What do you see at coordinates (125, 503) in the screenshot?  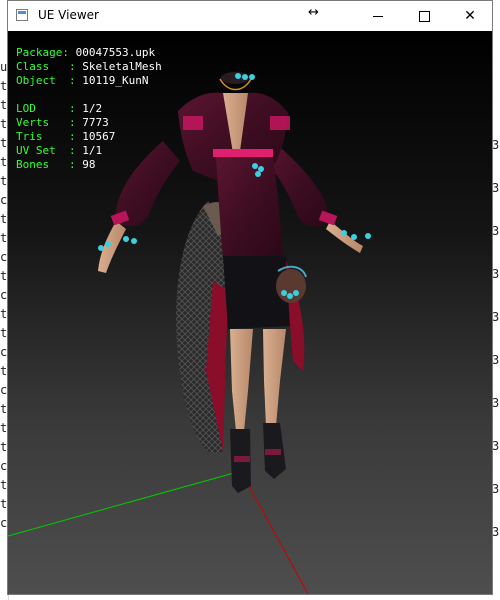 I see `axis-y` at bounding box center [125, 503].